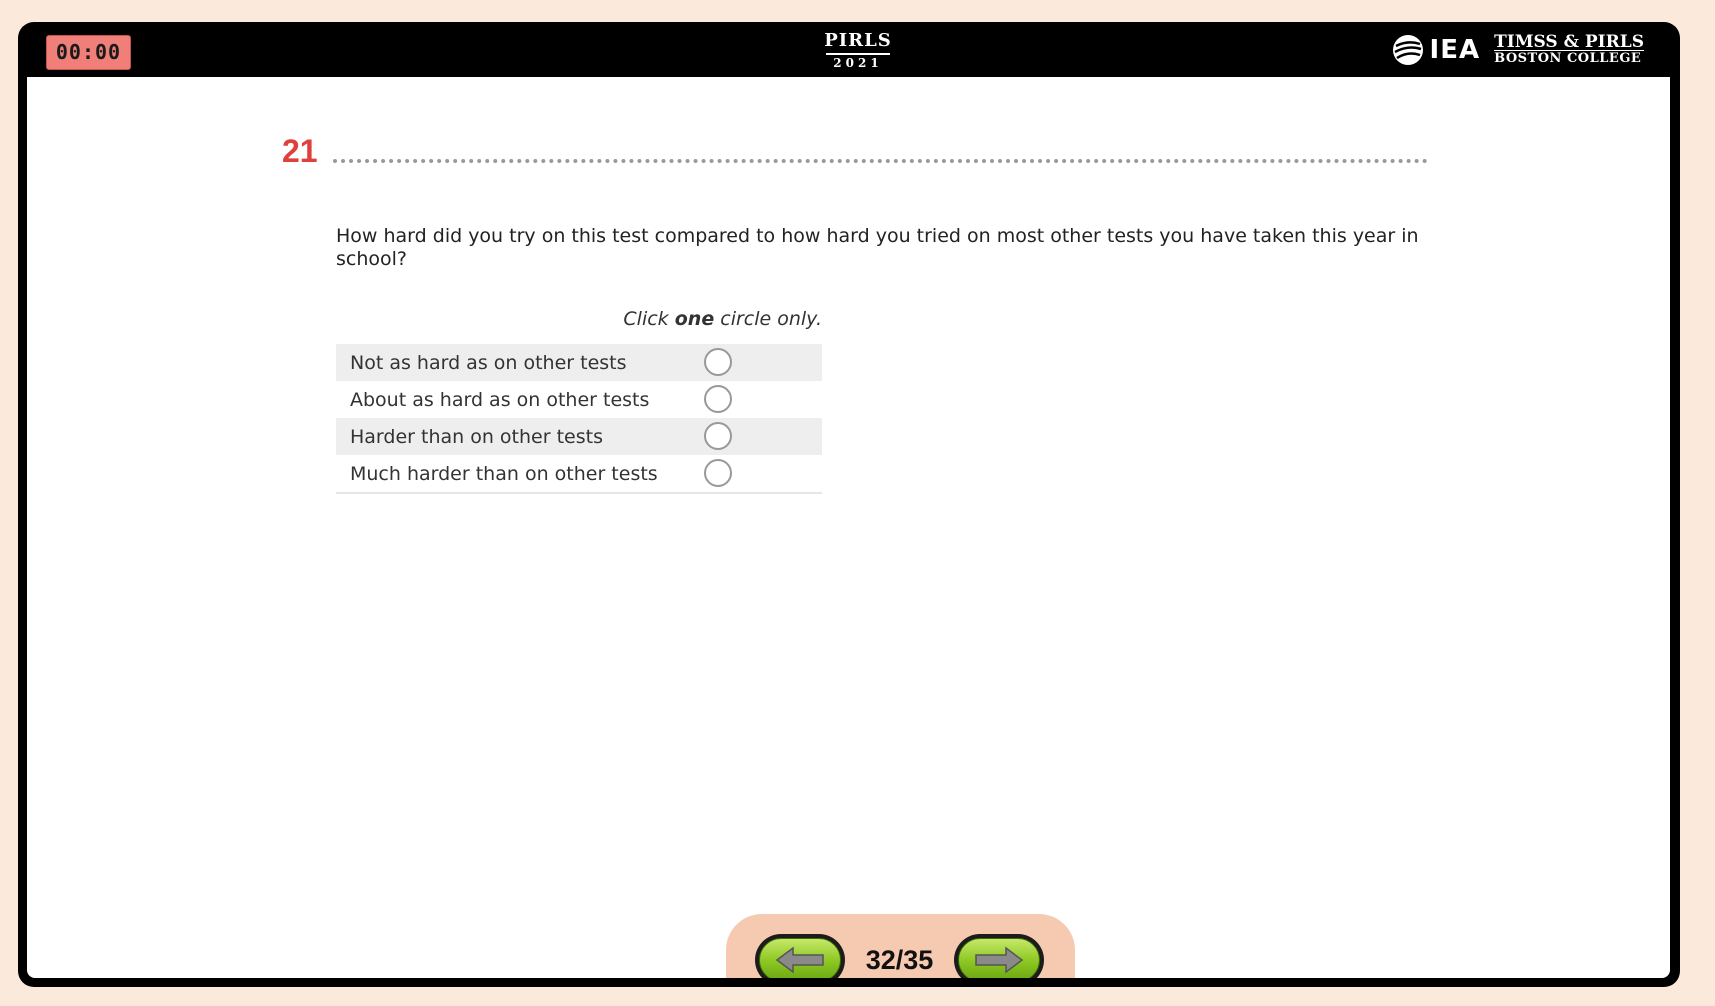 The height and width of the screenshot is (1006, 1715). What do you see at coordinates (579, 319) in the screenshot?
I see `instruction-text: Click one circle only.` at bounding box center [579, 319].